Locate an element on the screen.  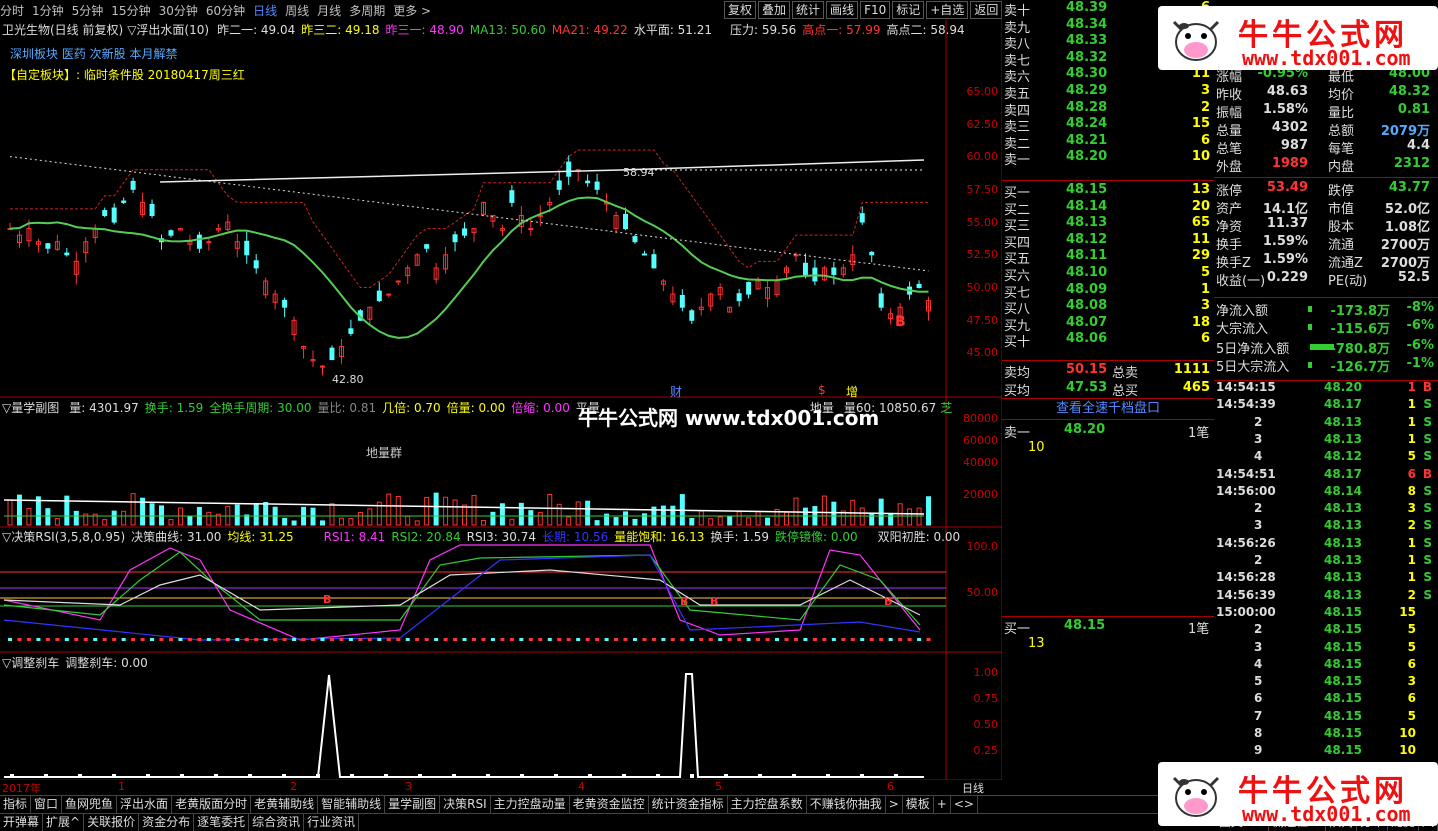
formula-tab: + is located at coordinates (942, 804).